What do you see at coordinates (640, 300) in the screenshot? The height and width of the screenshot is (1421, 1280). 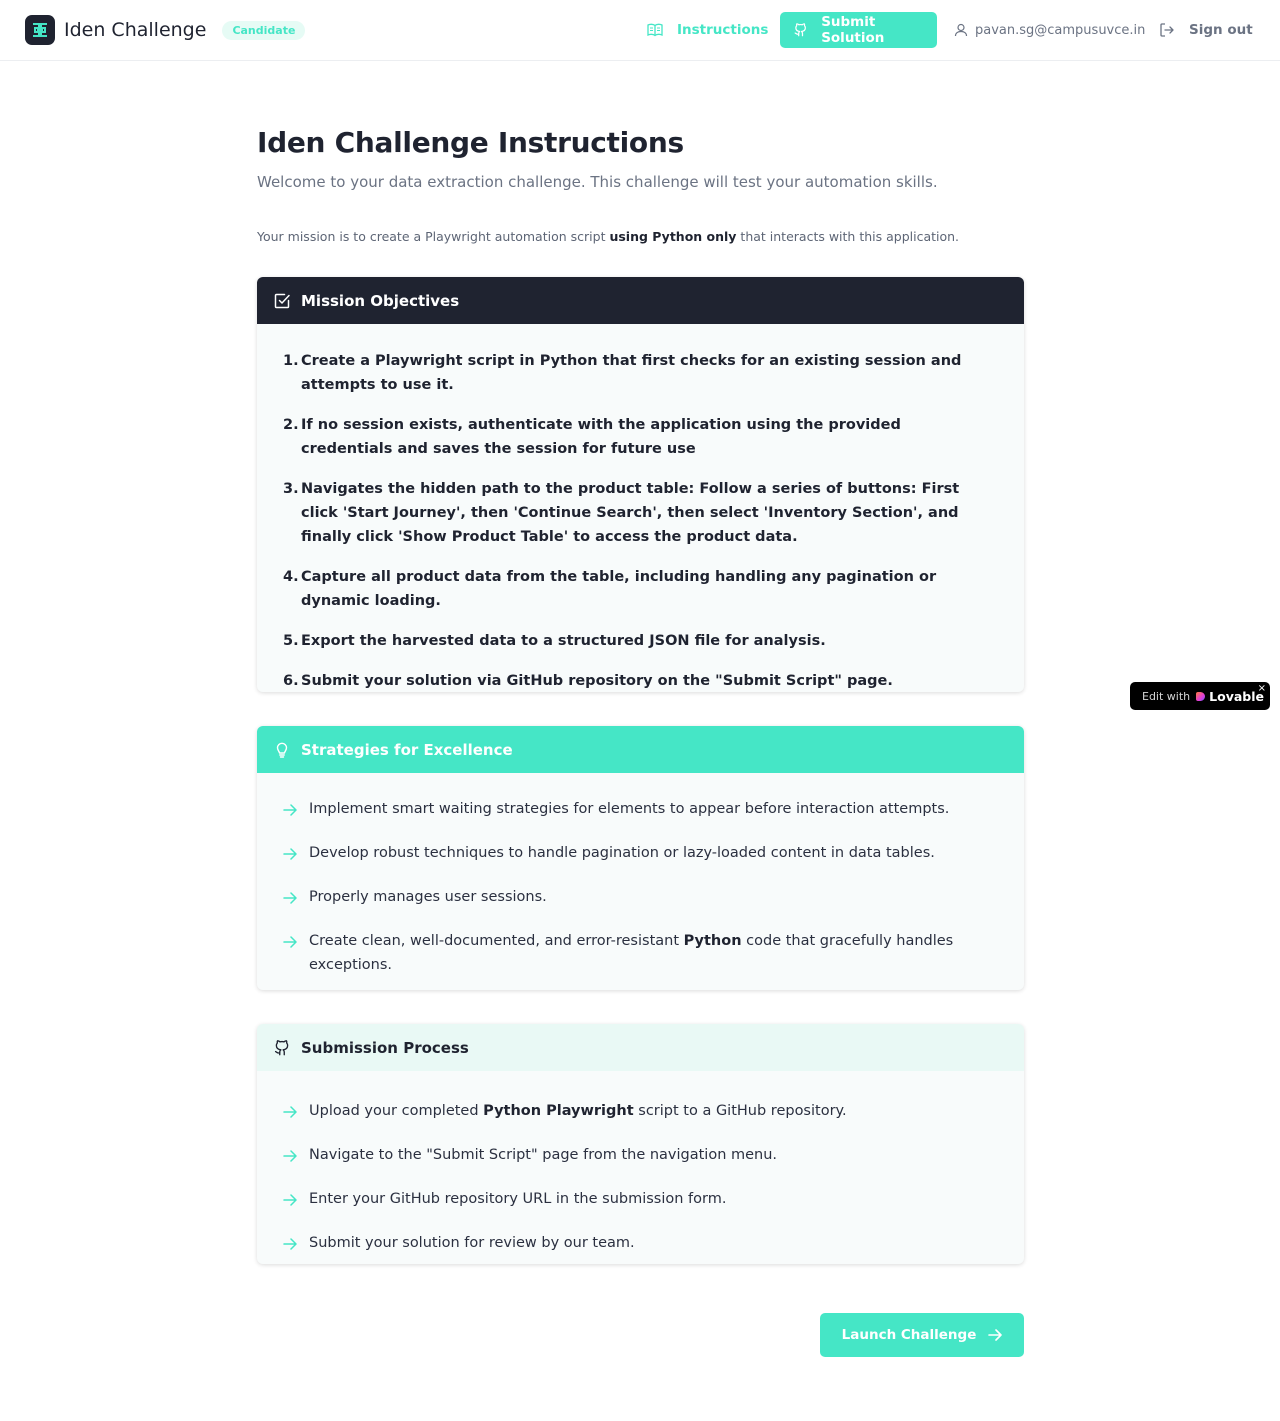 I see `mission-objectives-header: Mission Objectives` at bounding box center [640, 300].